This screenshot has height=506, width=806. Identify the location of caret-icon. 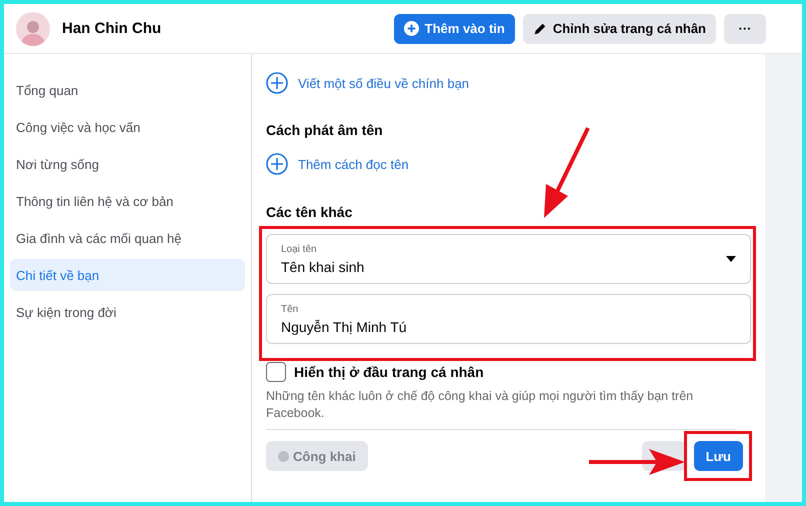
(731, 259).